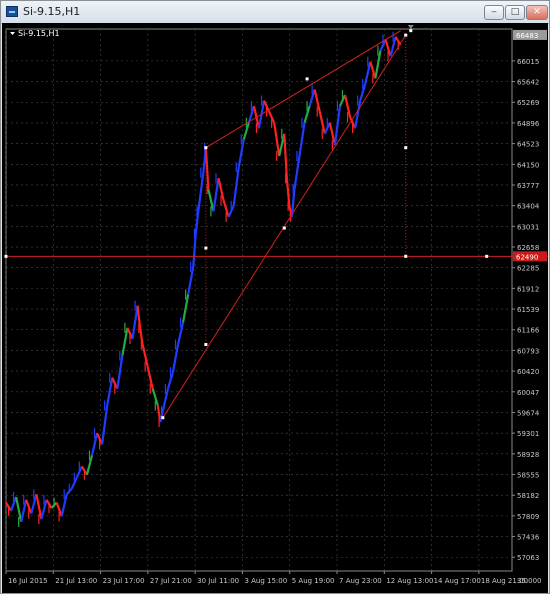  I want to click on time-tick-label: 16 Jul 2015, so click(28, 581).